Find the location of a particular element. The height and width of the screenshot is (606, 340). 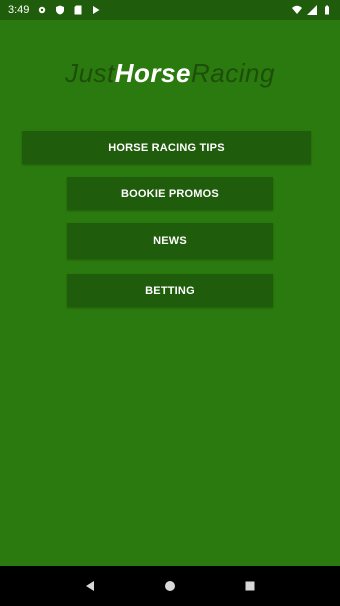

status-bar: 3:49 is located at coordinates (170, 10).